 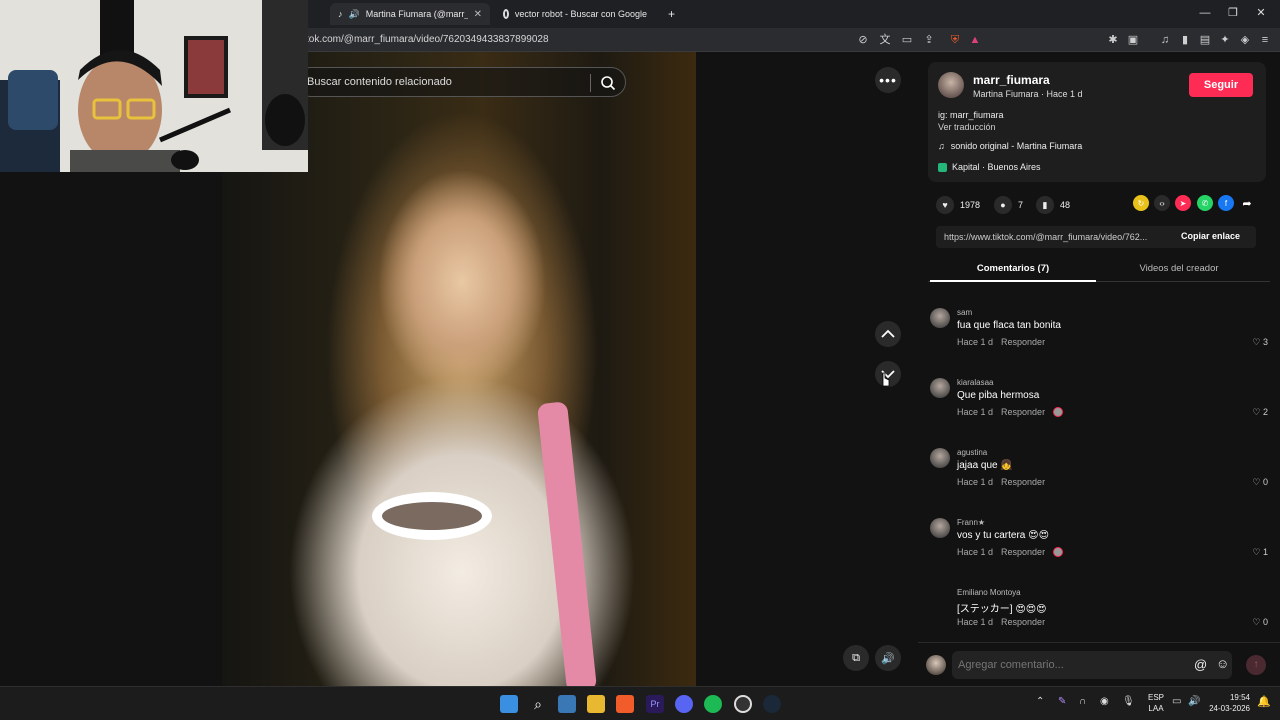 I want to click on volume-tray-icon: 🔊, so click(x=1194, y=701).